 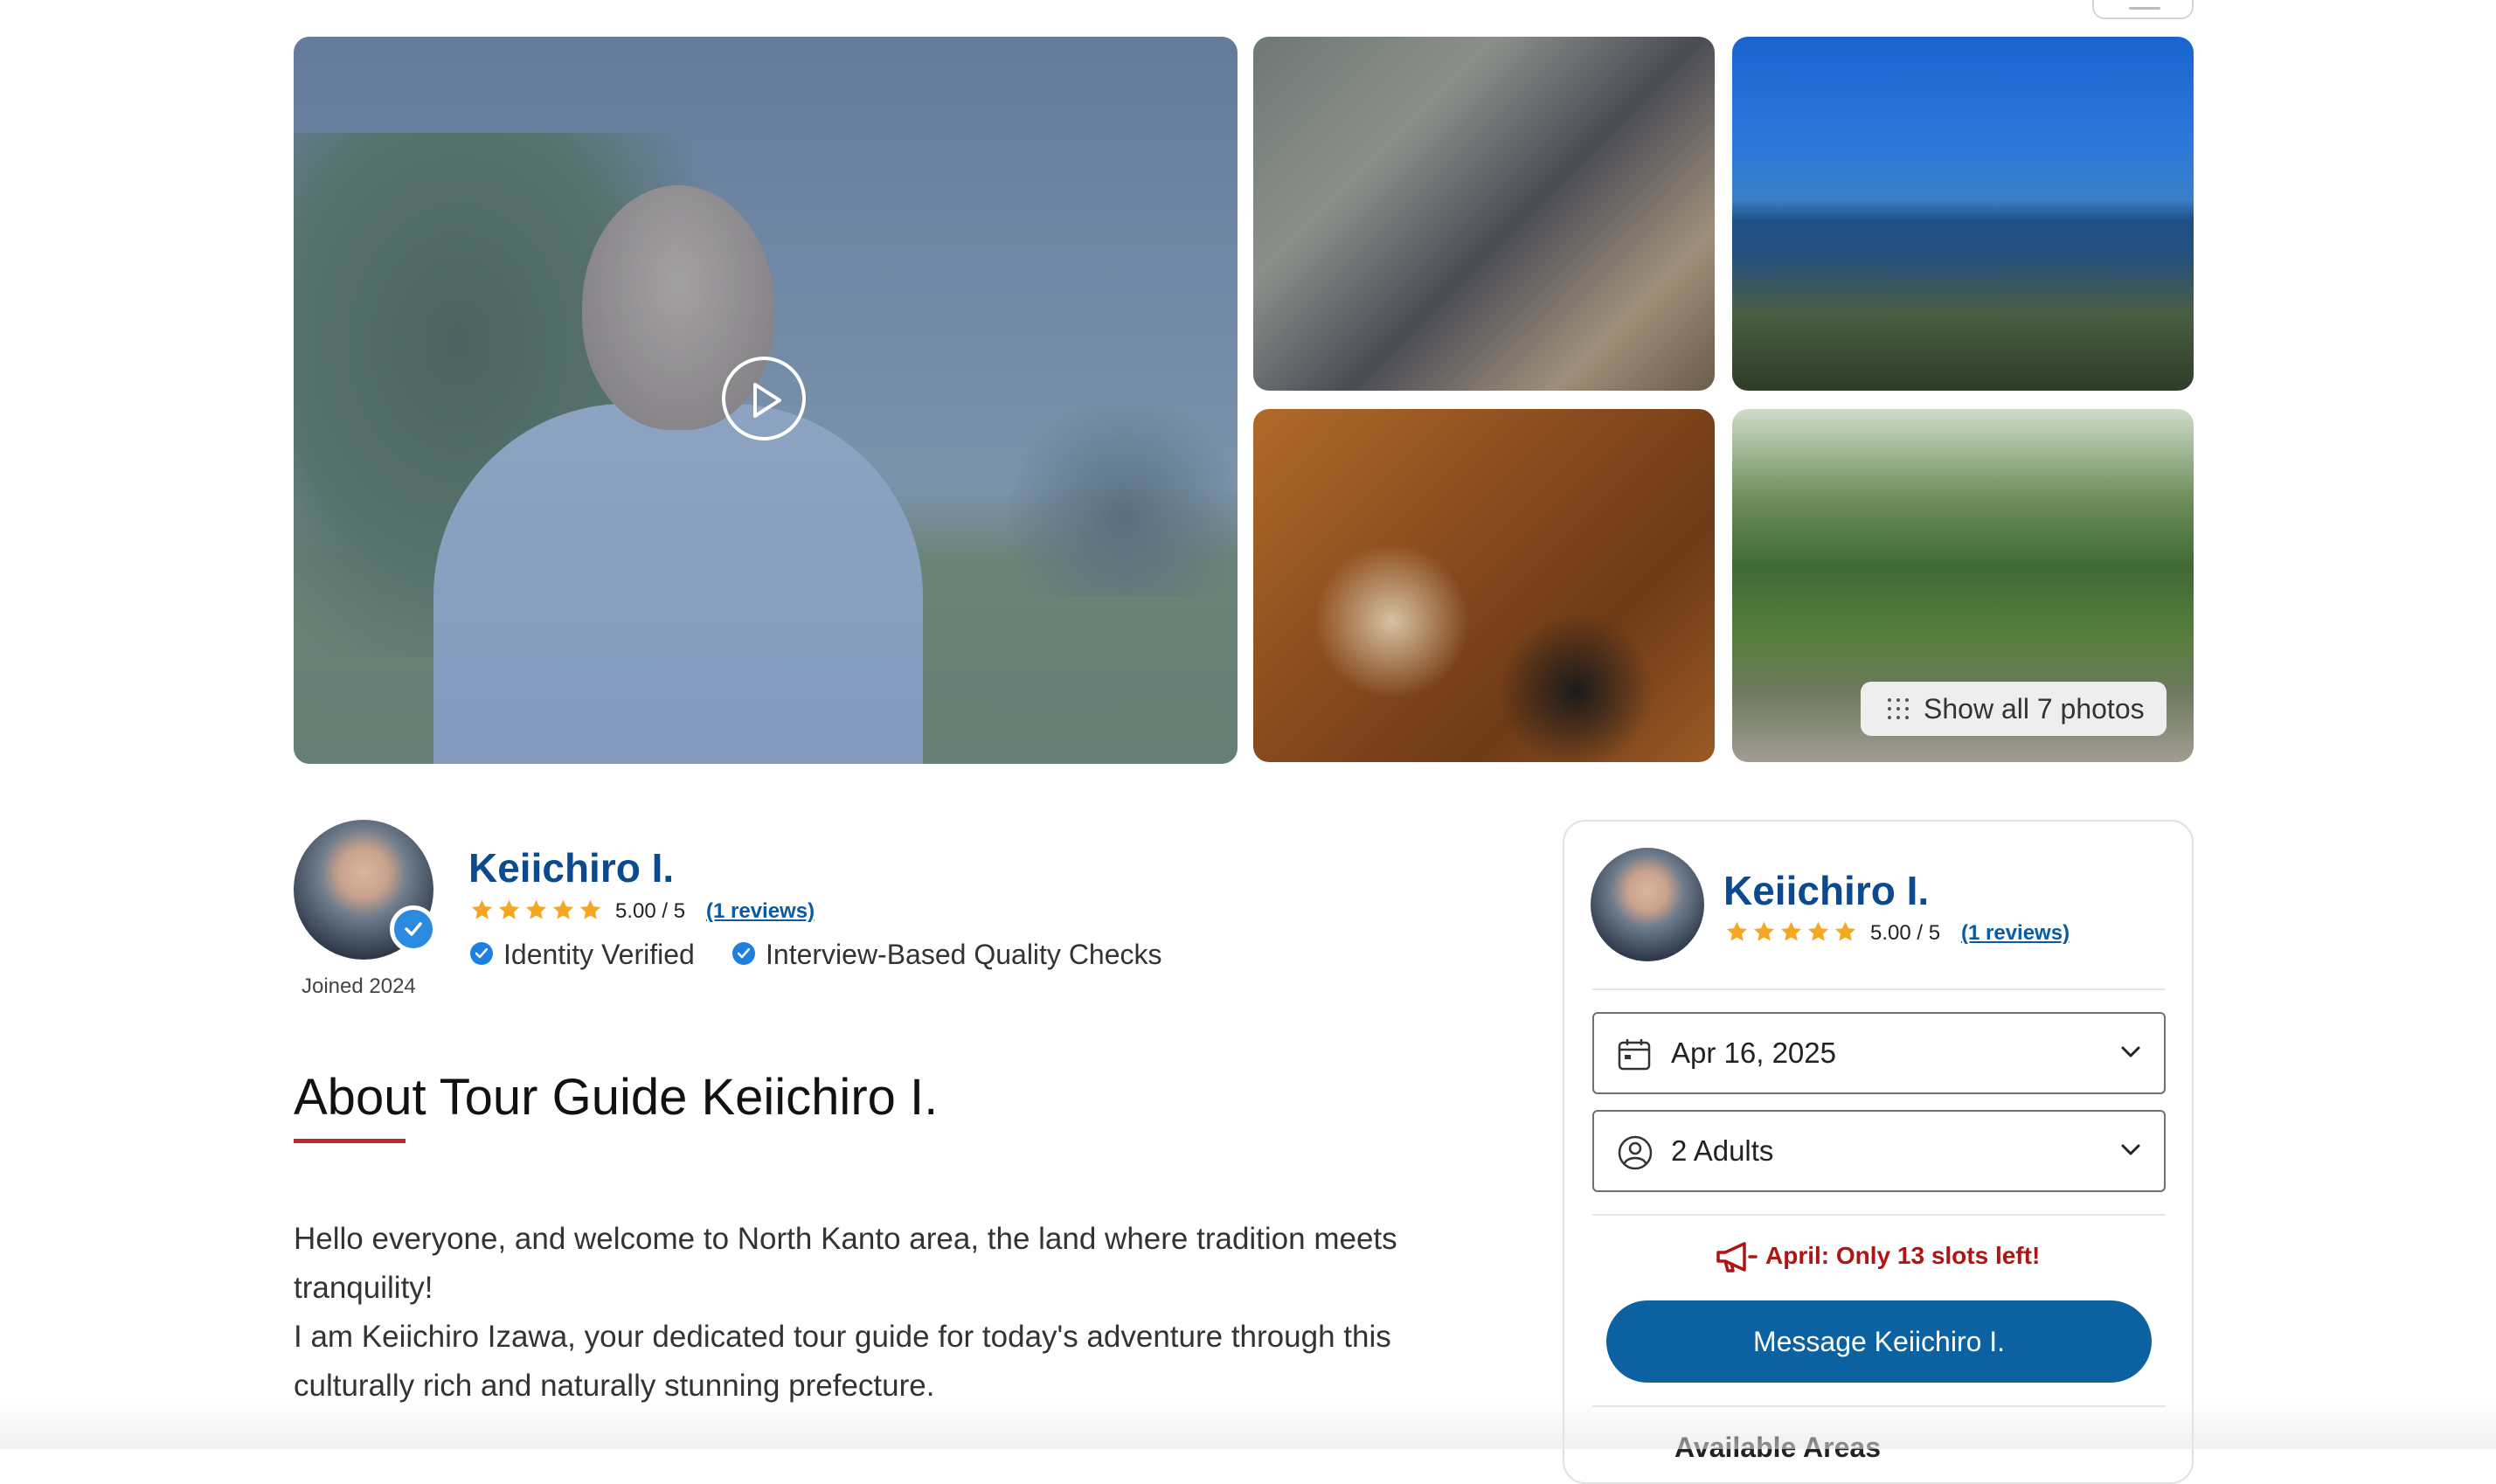 What do you see at coordinates (599, 954) in the screenshot?
I see `identity-verified-label: Identity Verified` at bounding box center [599, 954].